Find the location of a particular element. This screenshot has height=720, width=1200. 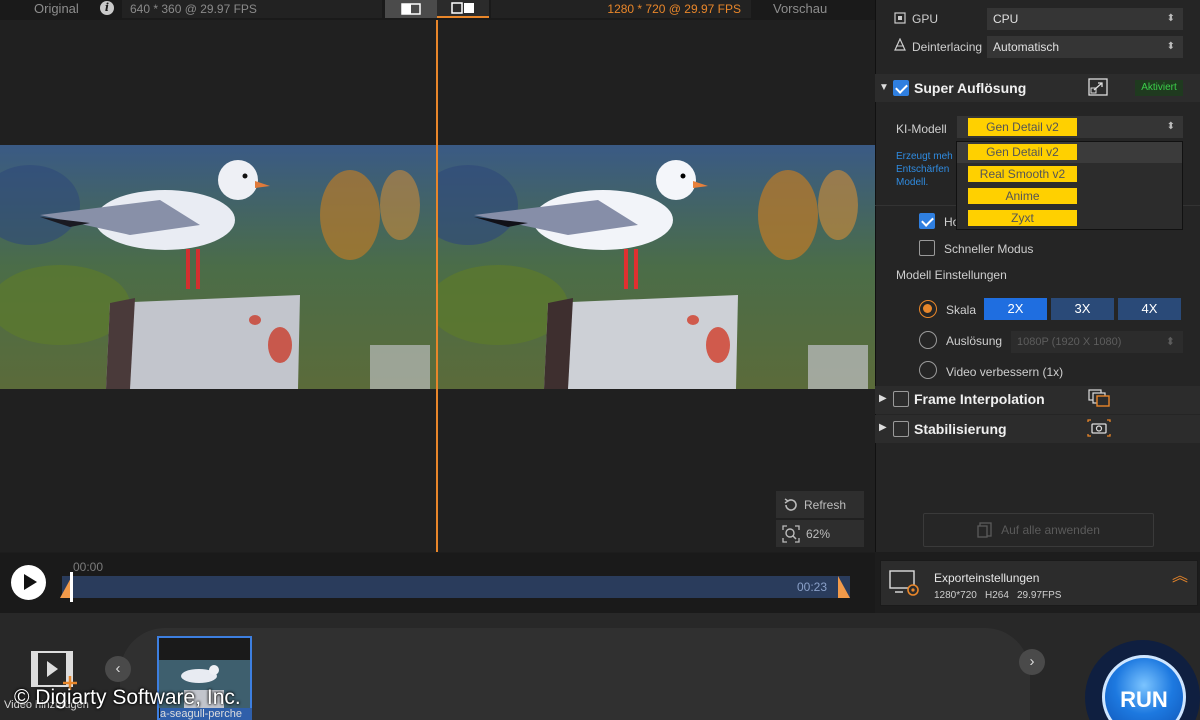

model-option-gen-detail: Gen Detail v2 is located at coordinates (1022, 152).